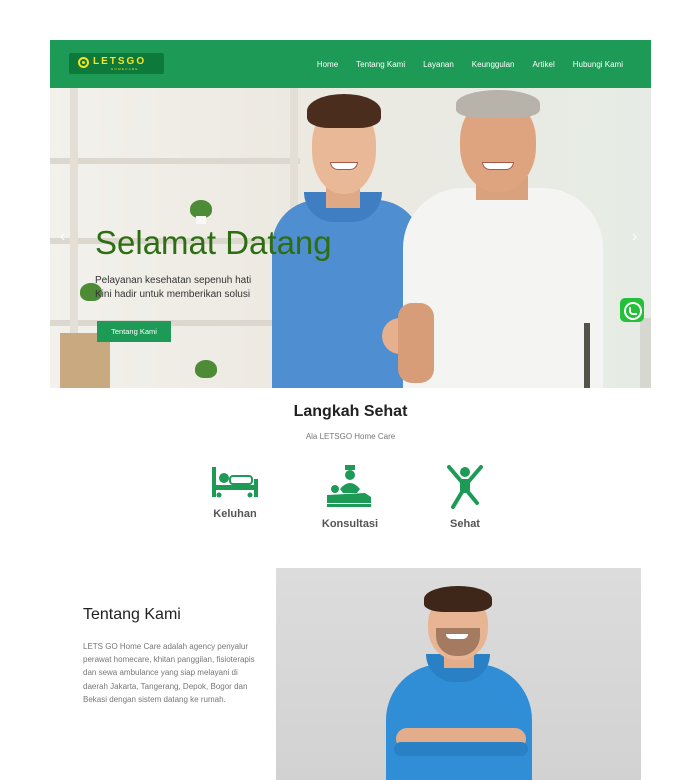 The width and height of the screenshot is (700, 780). Describe the element at coordinates (327, 64) in the screenshot. I see `nav-home: Home` at that location.